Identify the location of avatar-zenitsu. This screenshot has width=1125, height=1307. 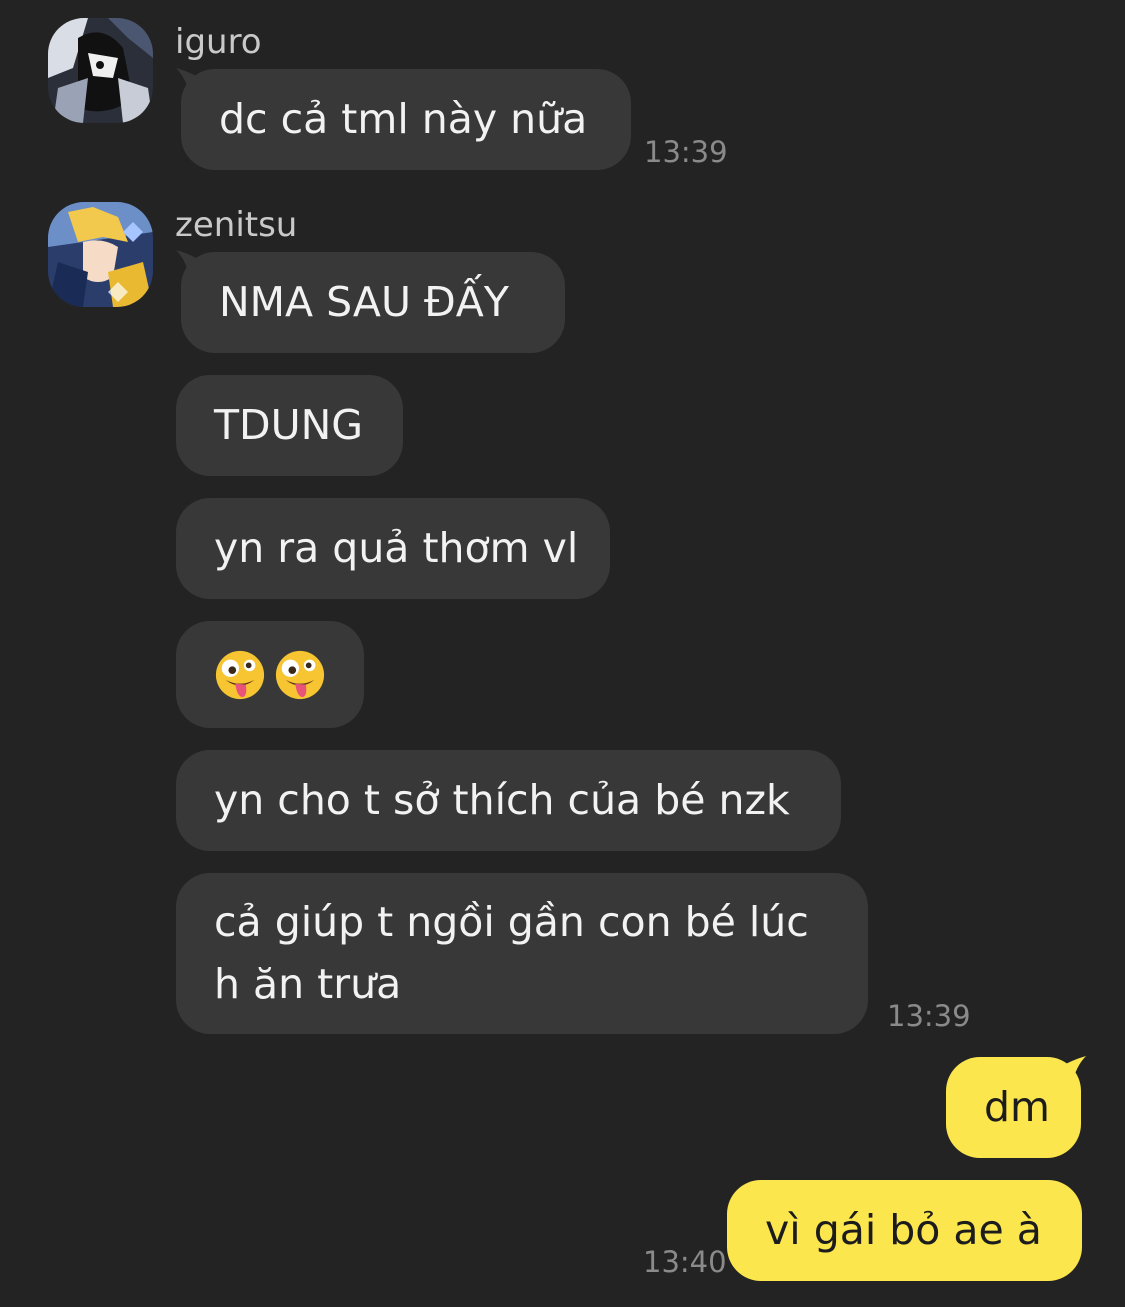
(100, 254).